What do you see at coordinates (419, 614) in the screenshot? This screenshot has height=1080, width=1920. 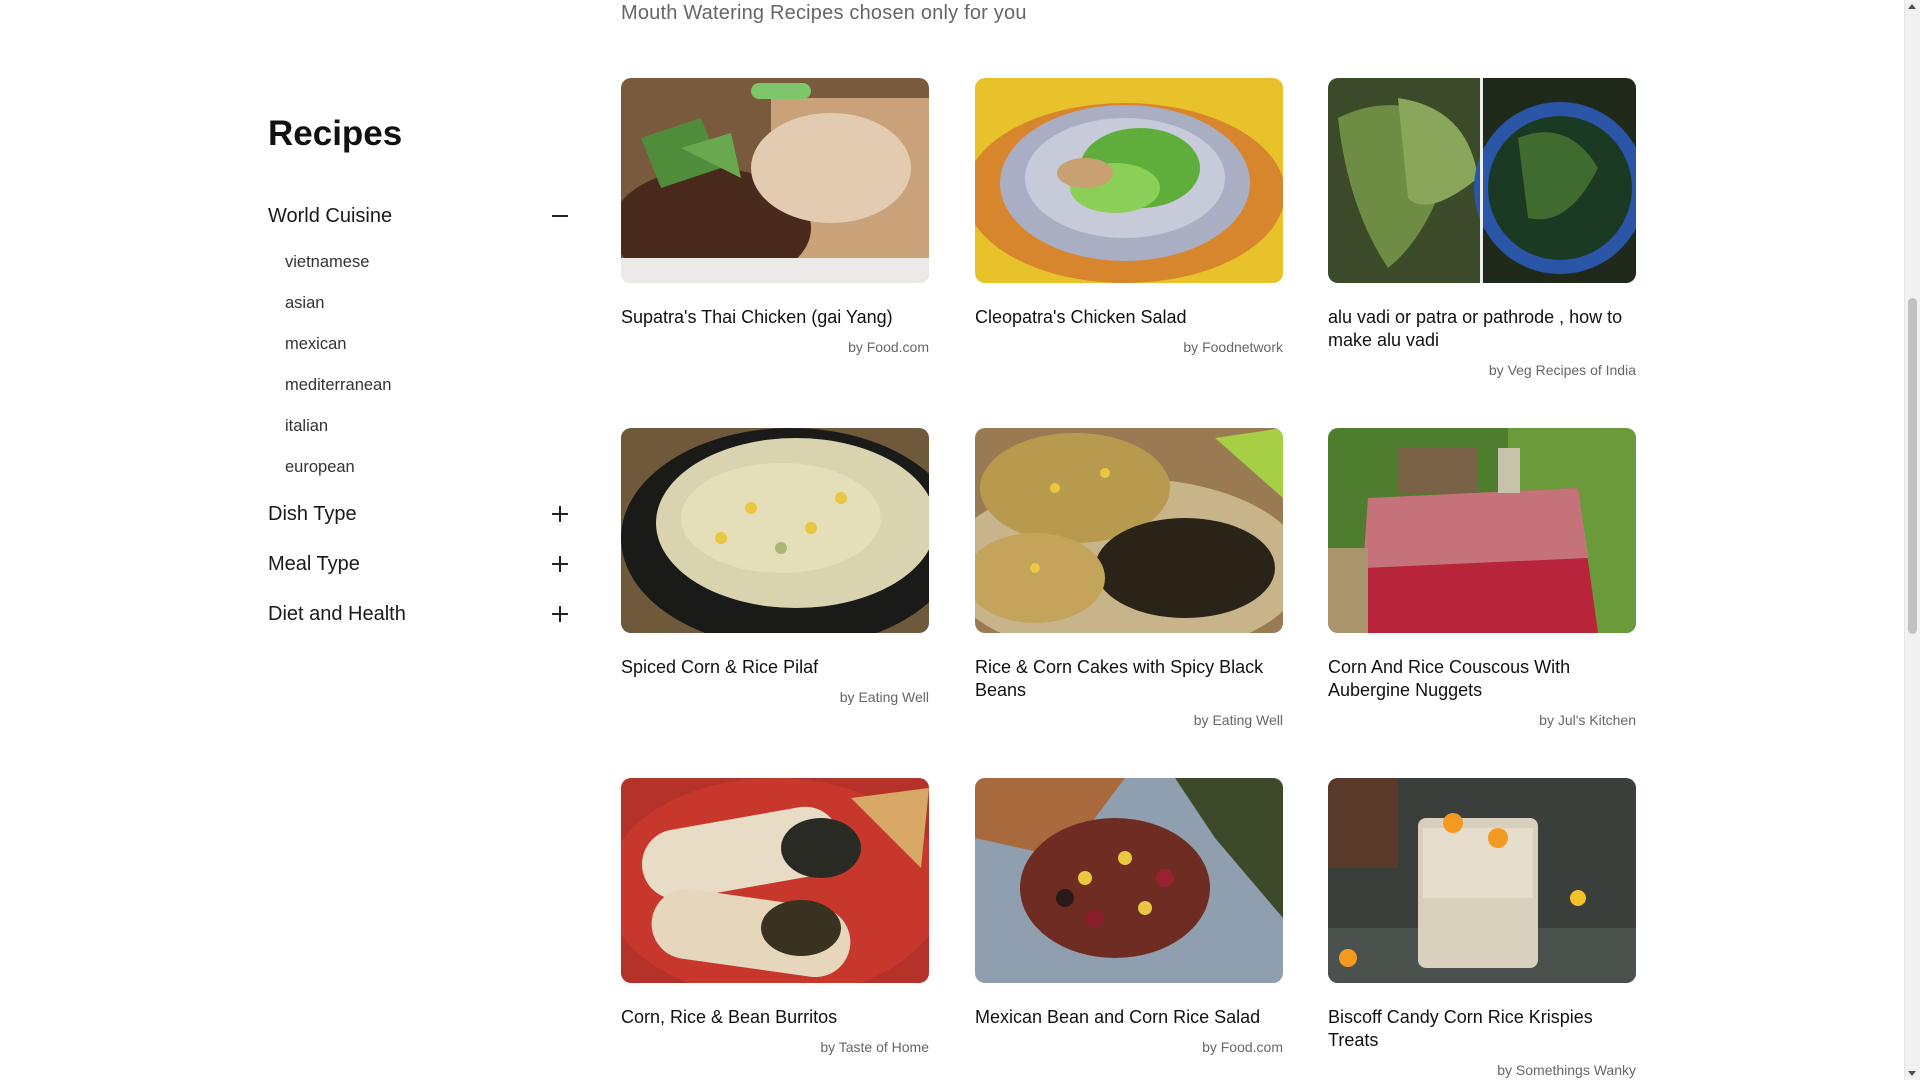 I see `filter-section-diet-and-health: Diet and Health` at bounding box center [419, 614].